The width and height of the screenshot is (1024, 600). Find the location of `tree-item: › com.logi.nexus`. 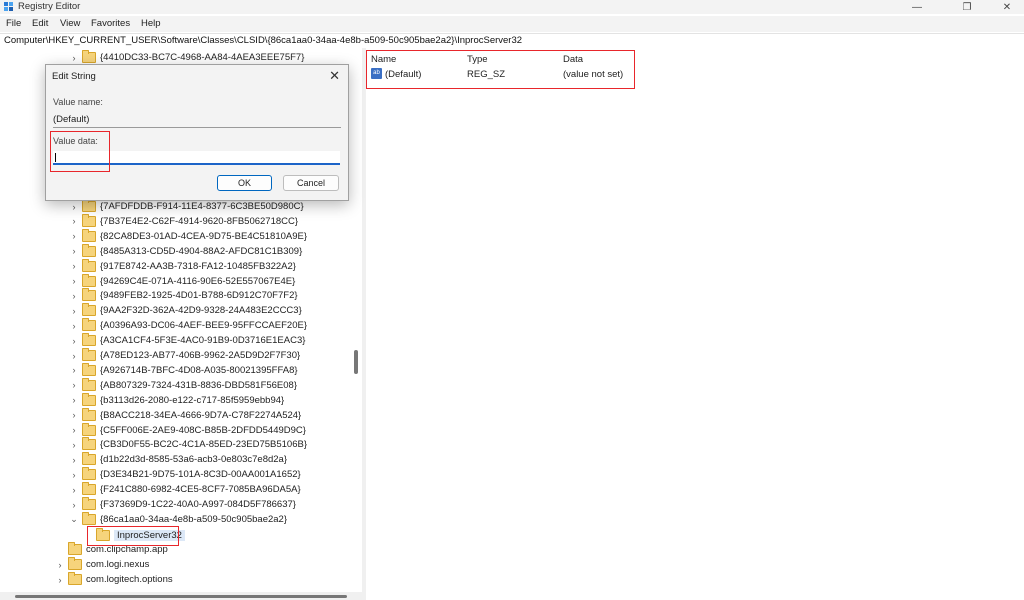

tree-item: › com.logi.nexus is located at coordinates (101, 564).